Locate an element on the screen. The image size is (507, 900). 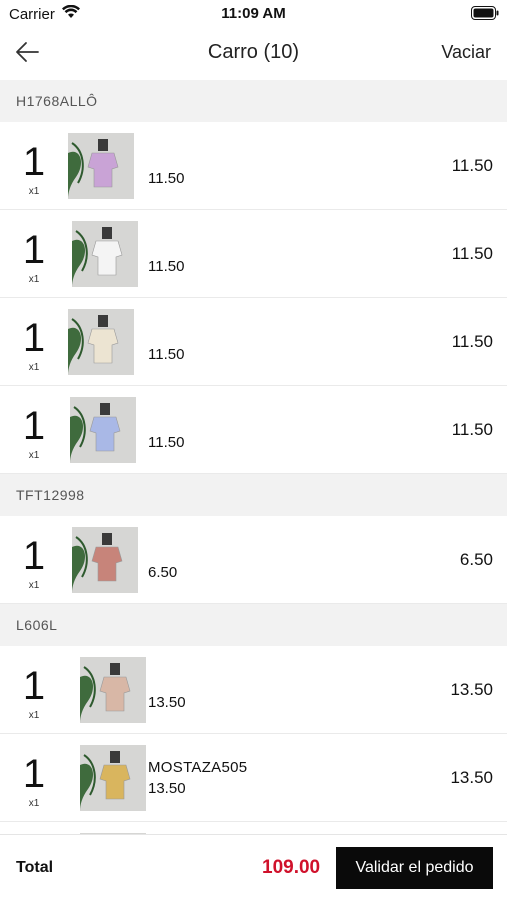
checkout-button: Validar el pedido is located at coordinates (414, 868).